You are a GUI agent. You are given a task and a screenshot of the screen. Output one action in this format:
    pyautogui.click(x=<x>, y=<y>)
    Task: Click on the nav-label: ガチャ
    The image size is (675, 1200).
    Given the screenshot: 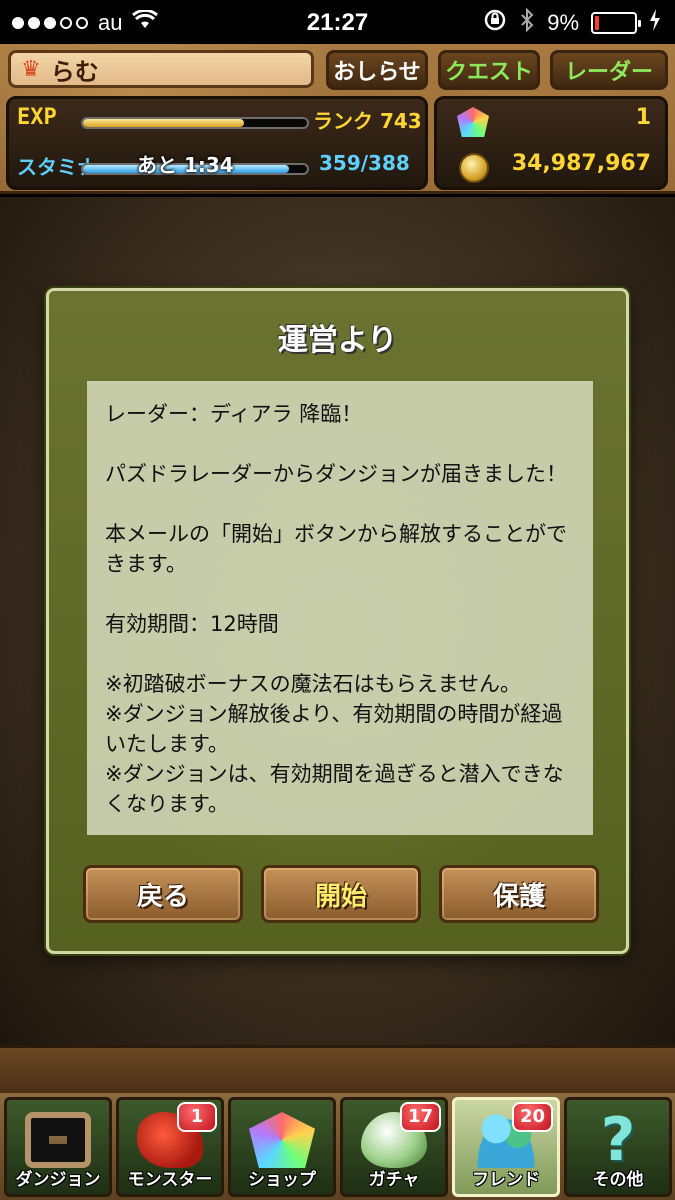 What is the action you would take?
    pyautogui.click(x=394, y=1180)
    